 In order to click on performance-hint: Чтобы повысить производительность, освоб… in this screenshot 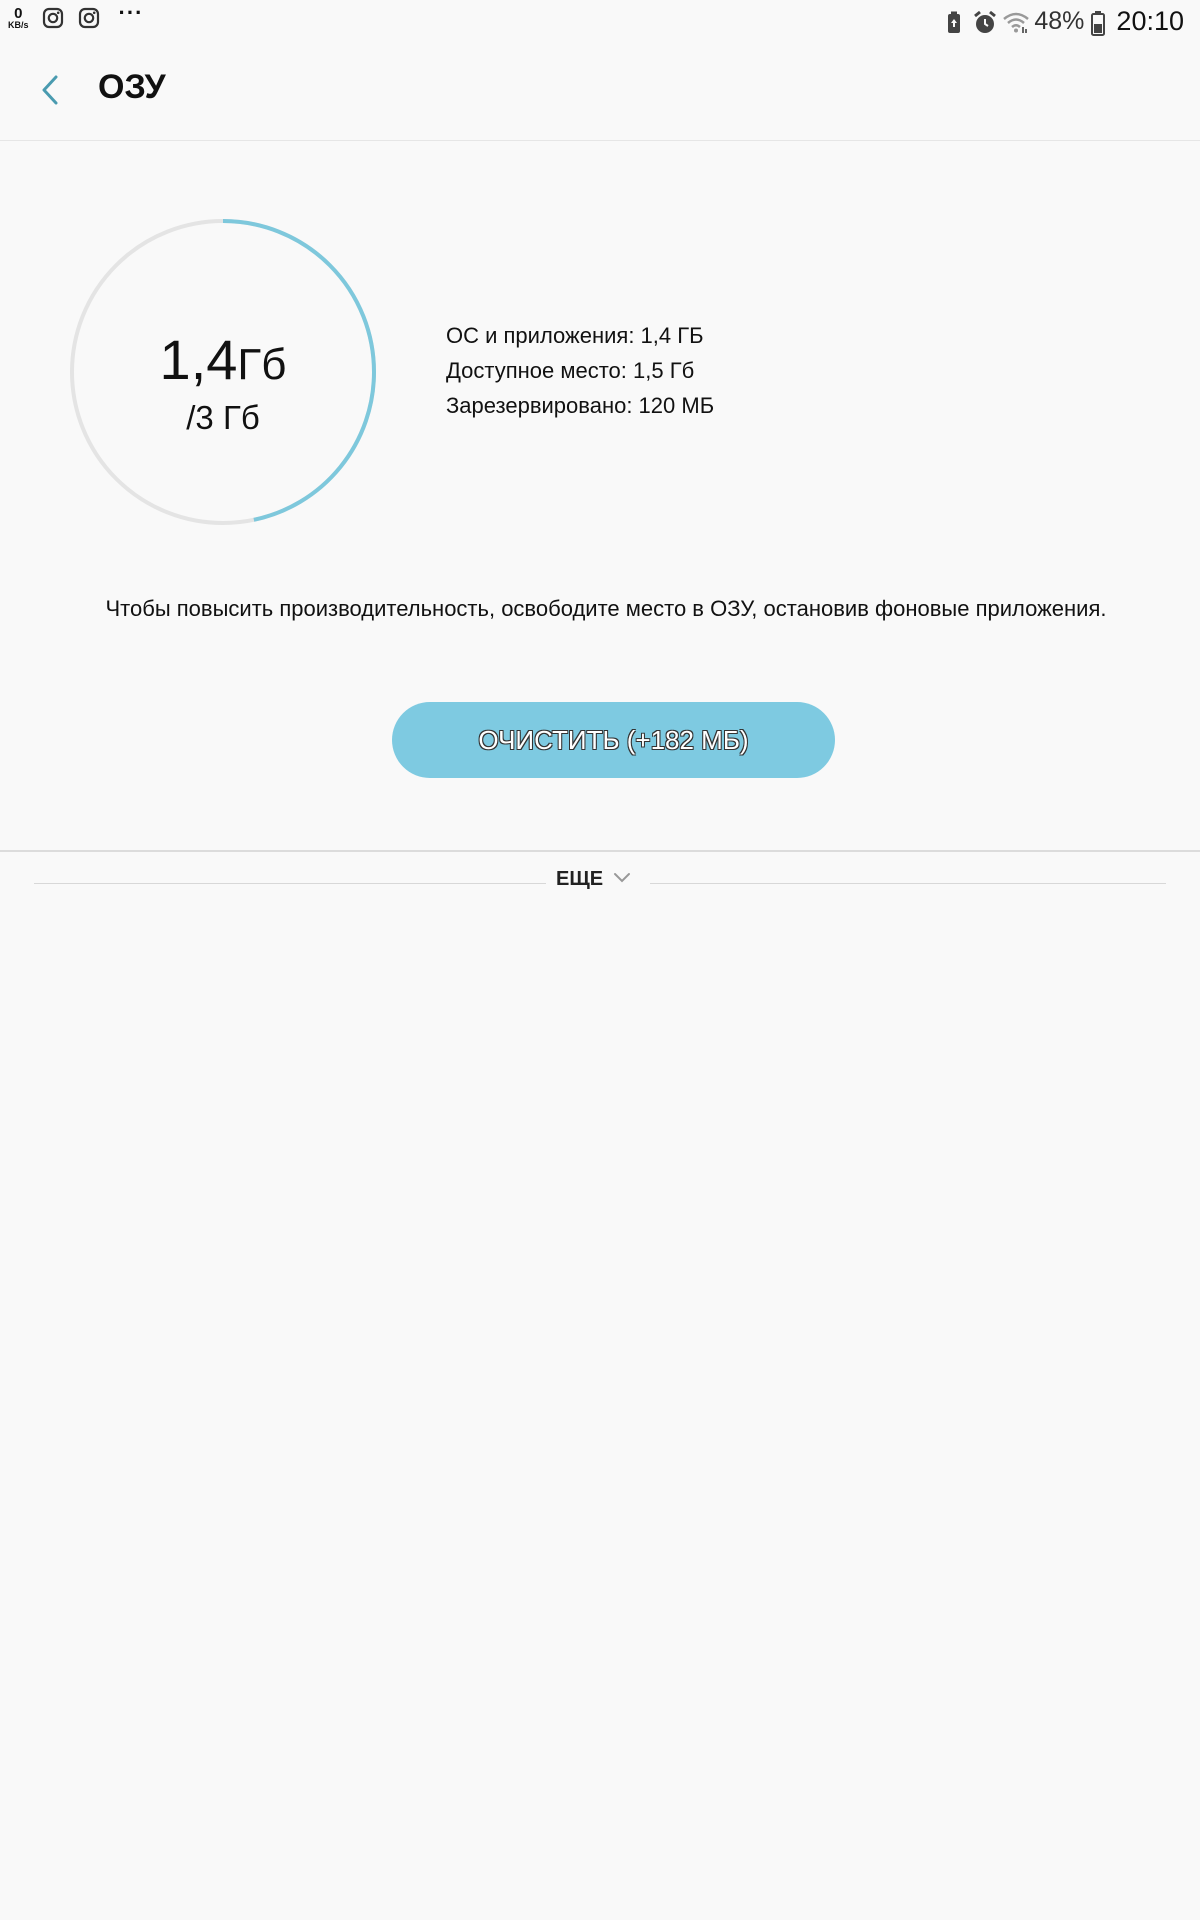, I will do `click(606, 608)`.